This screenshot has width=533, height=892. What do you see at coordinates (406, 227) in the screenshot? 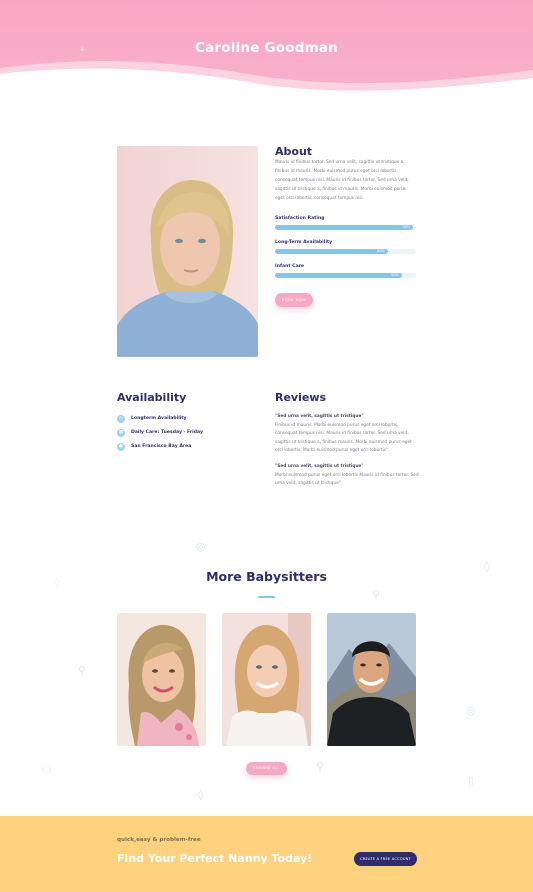
I see `progress-percent: 98%` at bounding box center [406, 227].